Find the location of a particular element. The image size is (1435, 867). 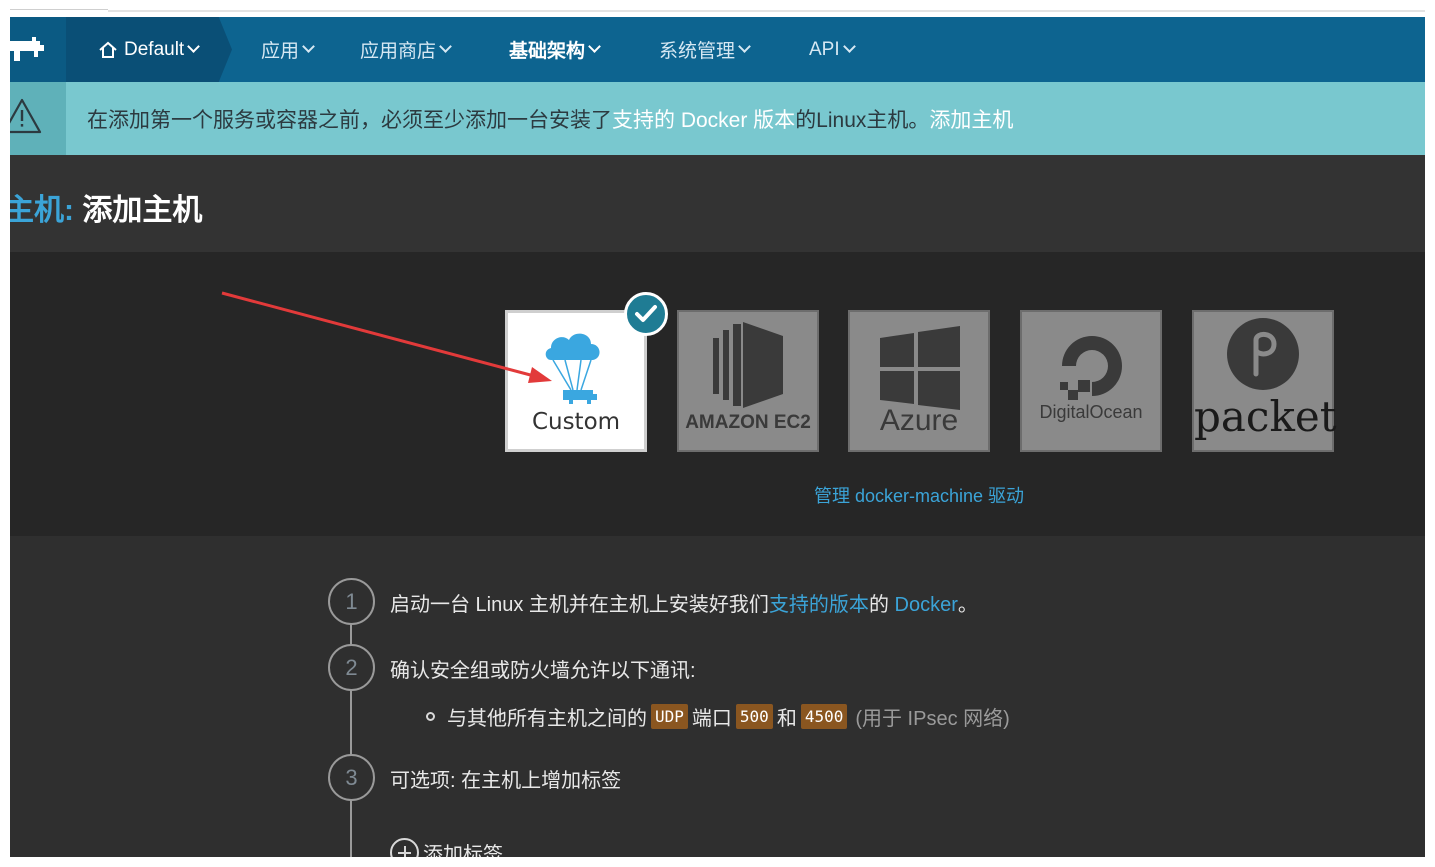

step-1-text: 启动一台 Linux 主机并在主机上安装好我们支持的版本的 Docker。 is located at coordinates (684, 602).